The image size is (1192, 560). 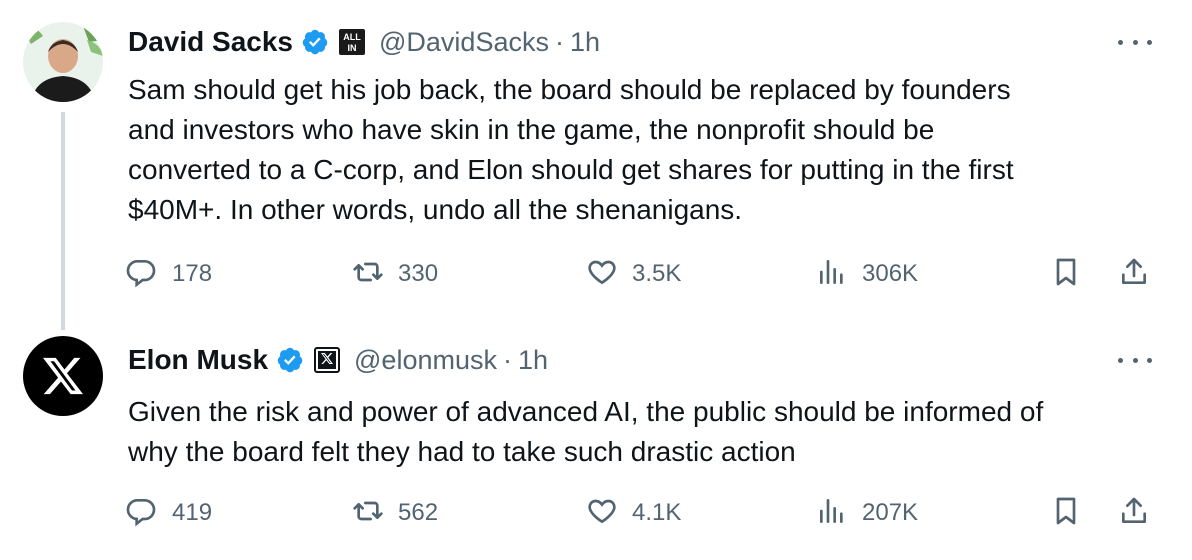 What do you see at coordinates (395, 274) in the screenshot?
I see `repost-button: 330` at bounding box center [395, 274].